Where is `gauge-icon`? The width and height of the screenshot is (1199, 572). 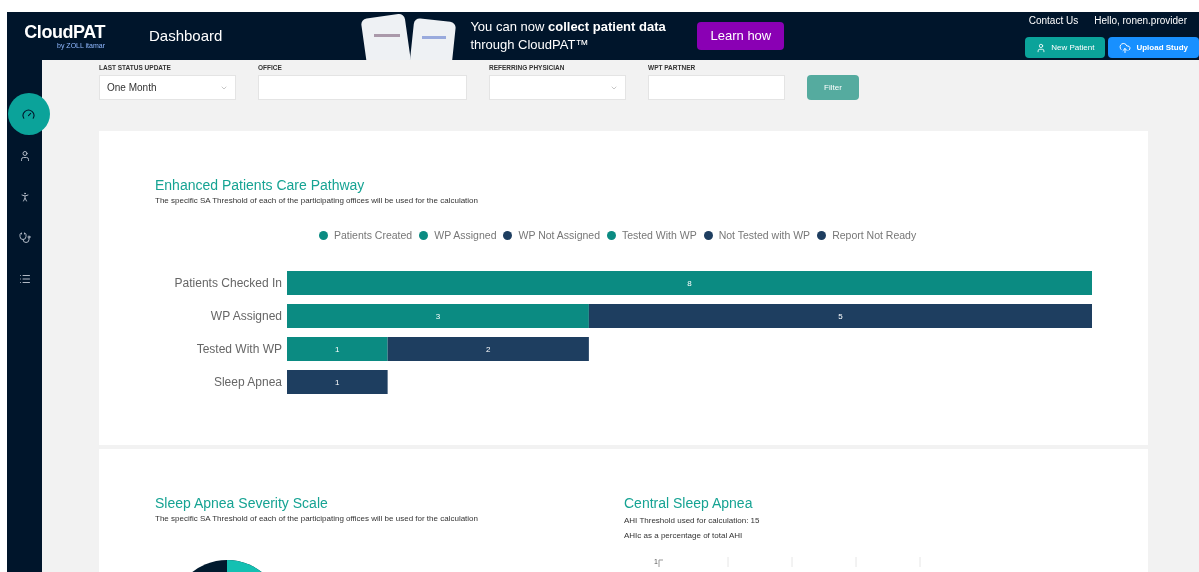
gauge-icon is located at coordinates (28, 114).